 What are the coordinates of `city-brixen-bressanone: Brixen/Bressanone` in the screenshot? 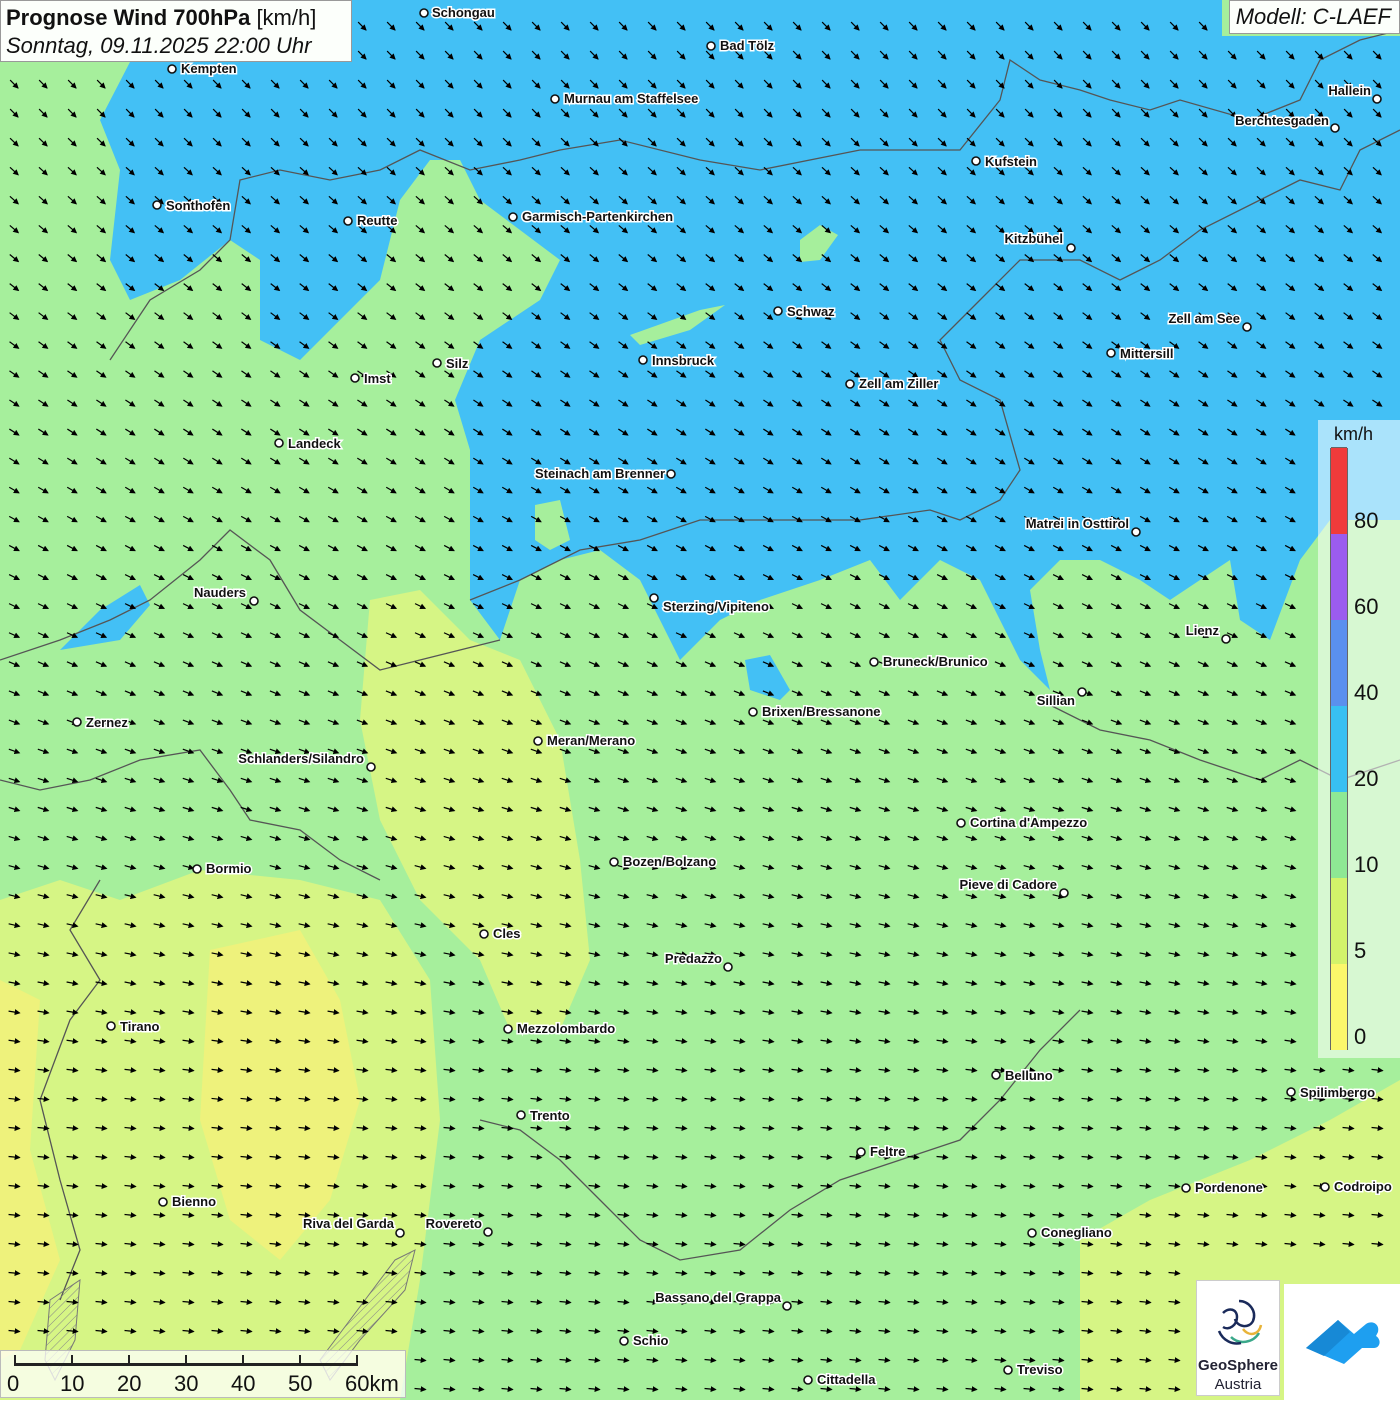 It's located at (815, 712).